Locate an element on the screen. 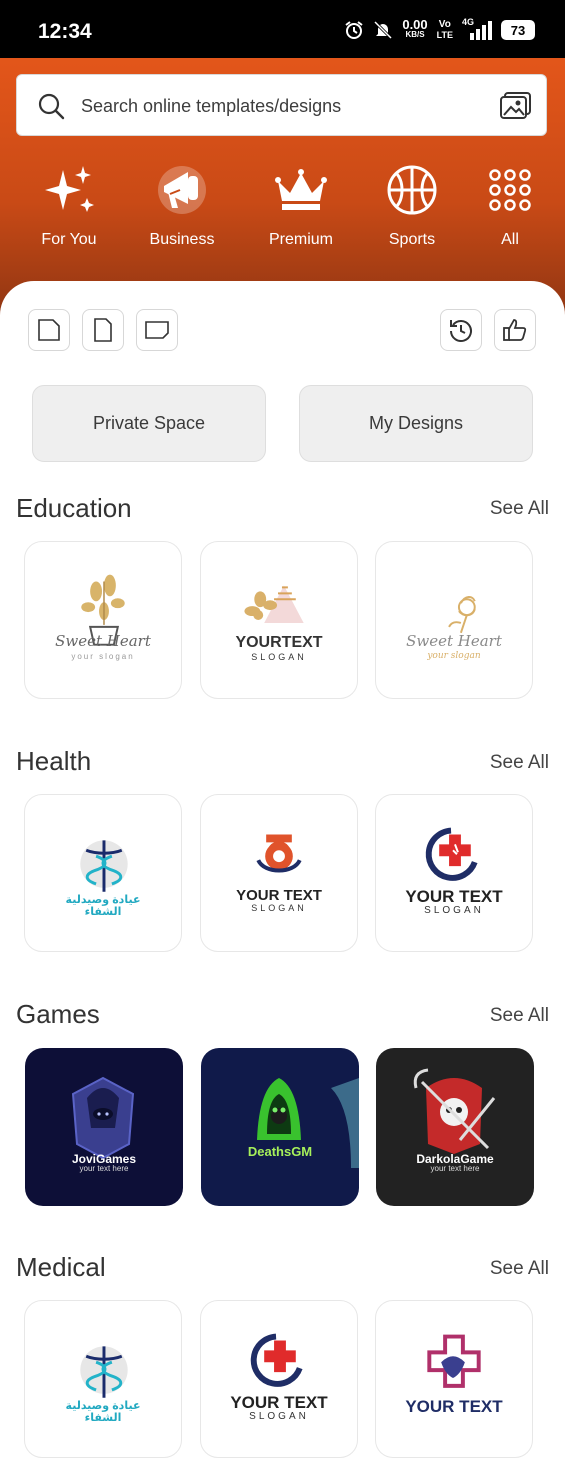  template-card: JoviGames your text here is located at coordinates (104, 1127).